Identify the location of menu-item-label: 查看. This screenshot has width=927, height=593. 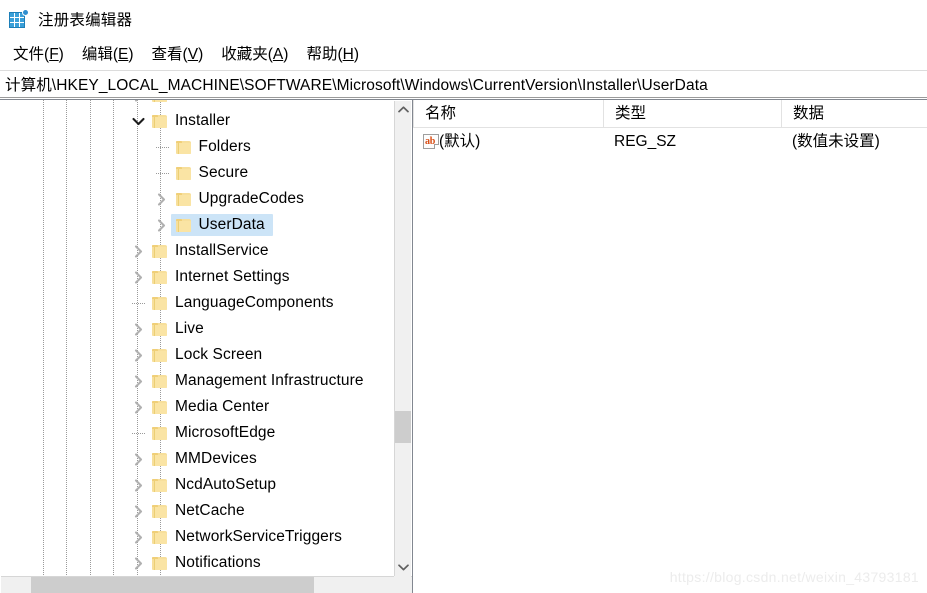
(167, 54).